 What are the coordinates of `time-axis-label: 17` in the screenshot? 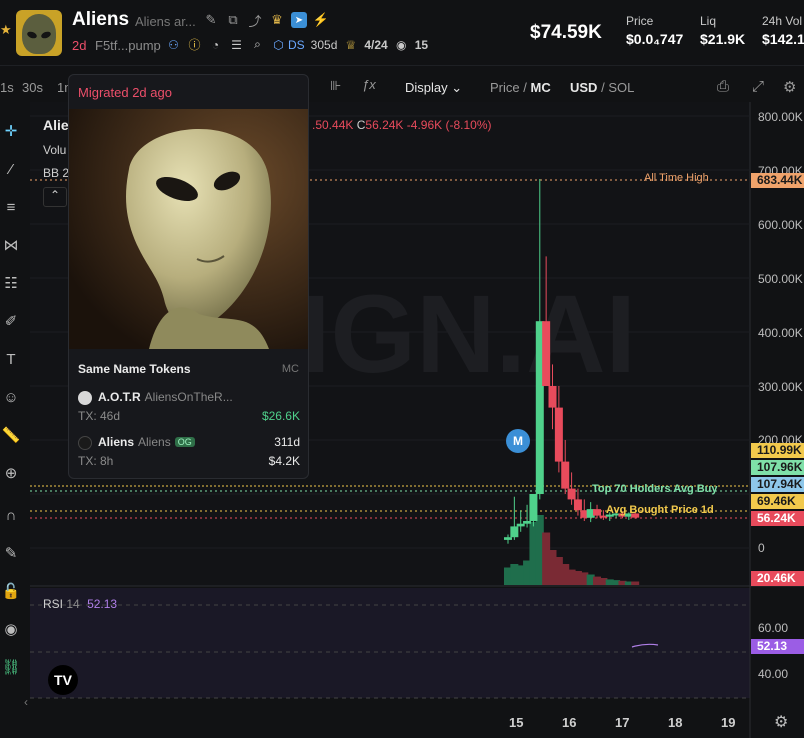 It's located at (622, 722).